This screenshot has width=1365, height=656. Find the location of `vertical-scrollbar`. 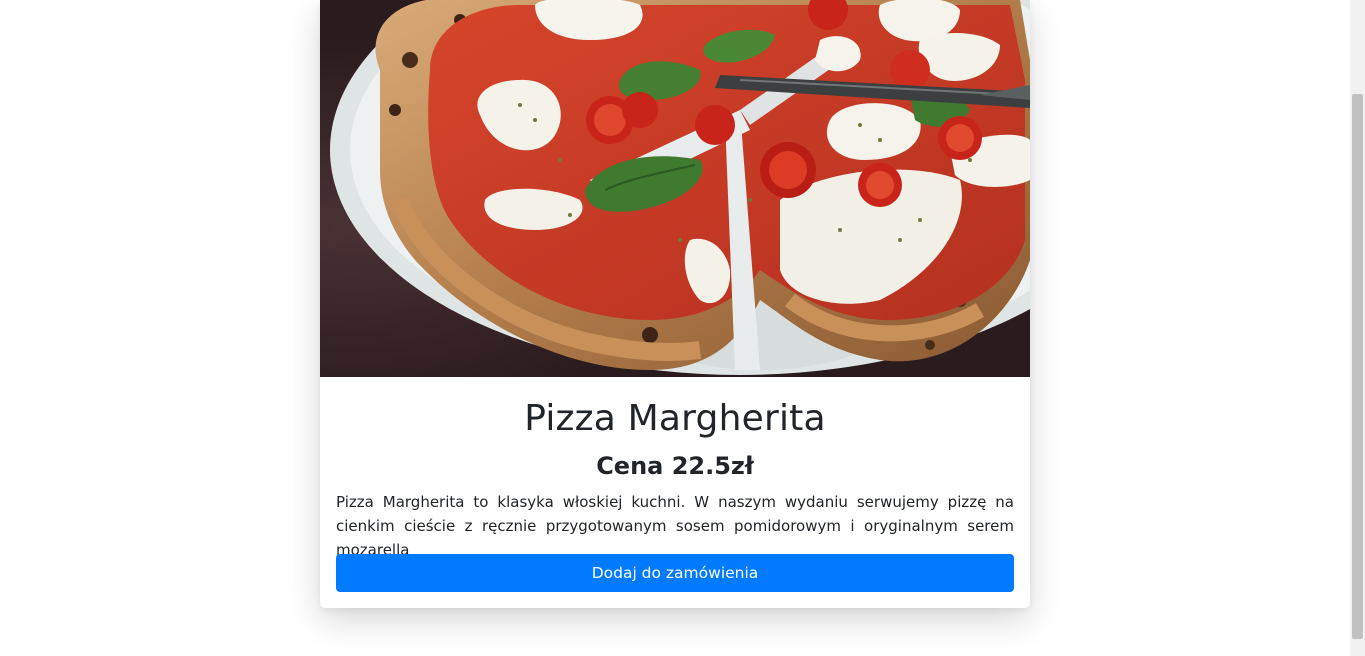

vertical-scrollbar is located at coordinates (1357, 328).